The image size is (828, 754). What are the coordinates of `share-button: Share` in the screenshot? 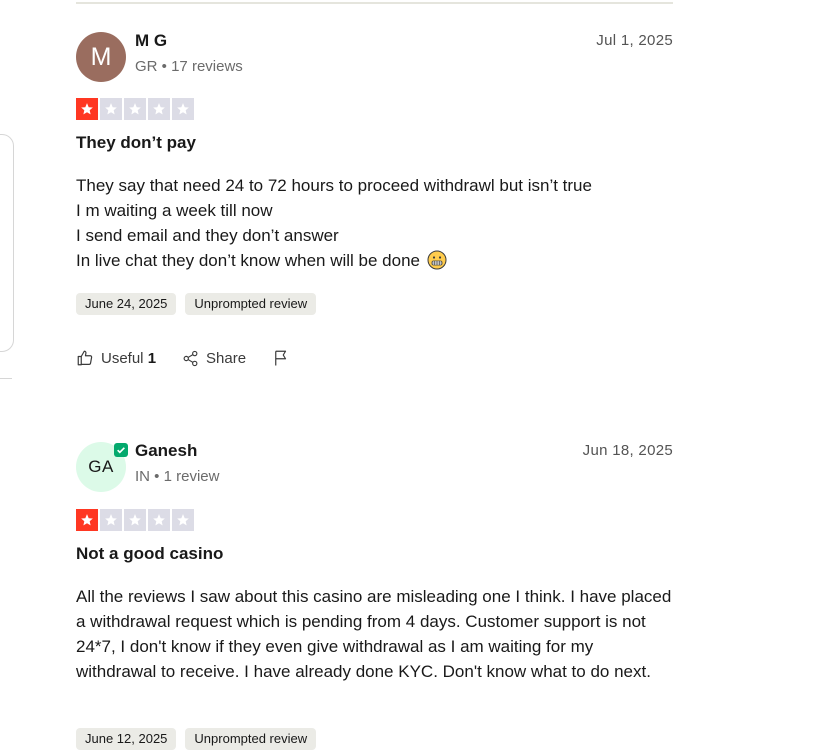 It's located at (214, 358).